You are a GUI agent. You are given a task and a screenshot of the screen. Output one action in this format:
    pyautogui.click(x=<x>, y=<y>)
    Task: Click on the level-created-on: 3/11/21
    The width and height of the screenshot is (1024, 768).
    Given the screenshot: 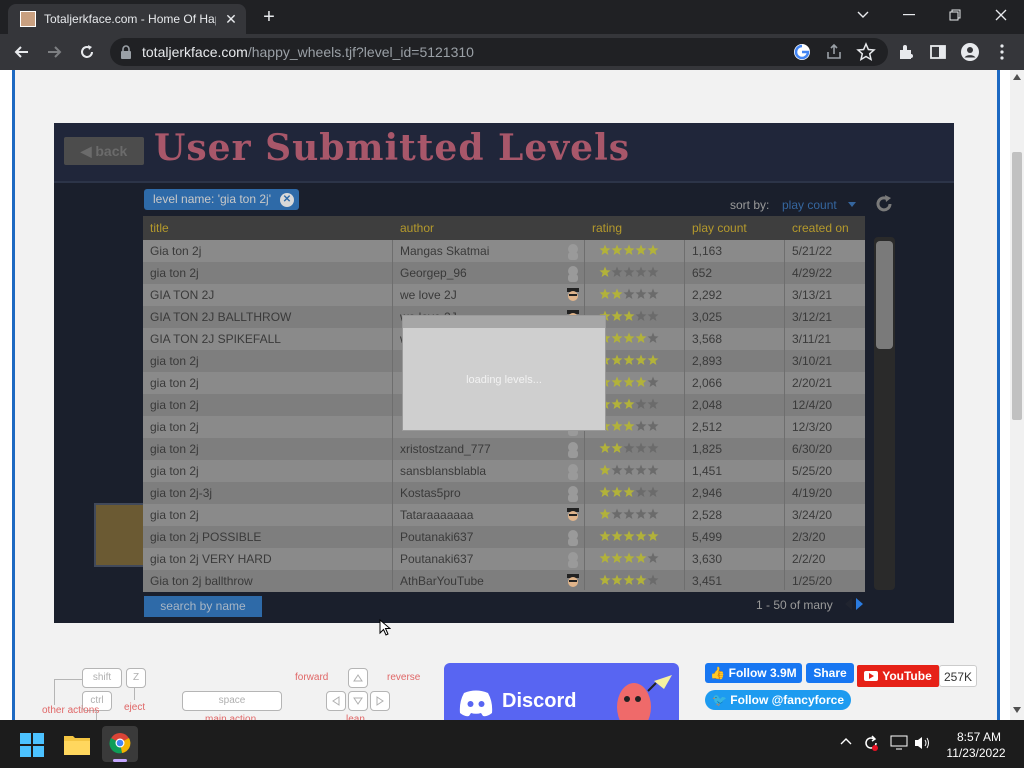 What is the action you would take?
    pyautogui.click(x=812, y=339)
    